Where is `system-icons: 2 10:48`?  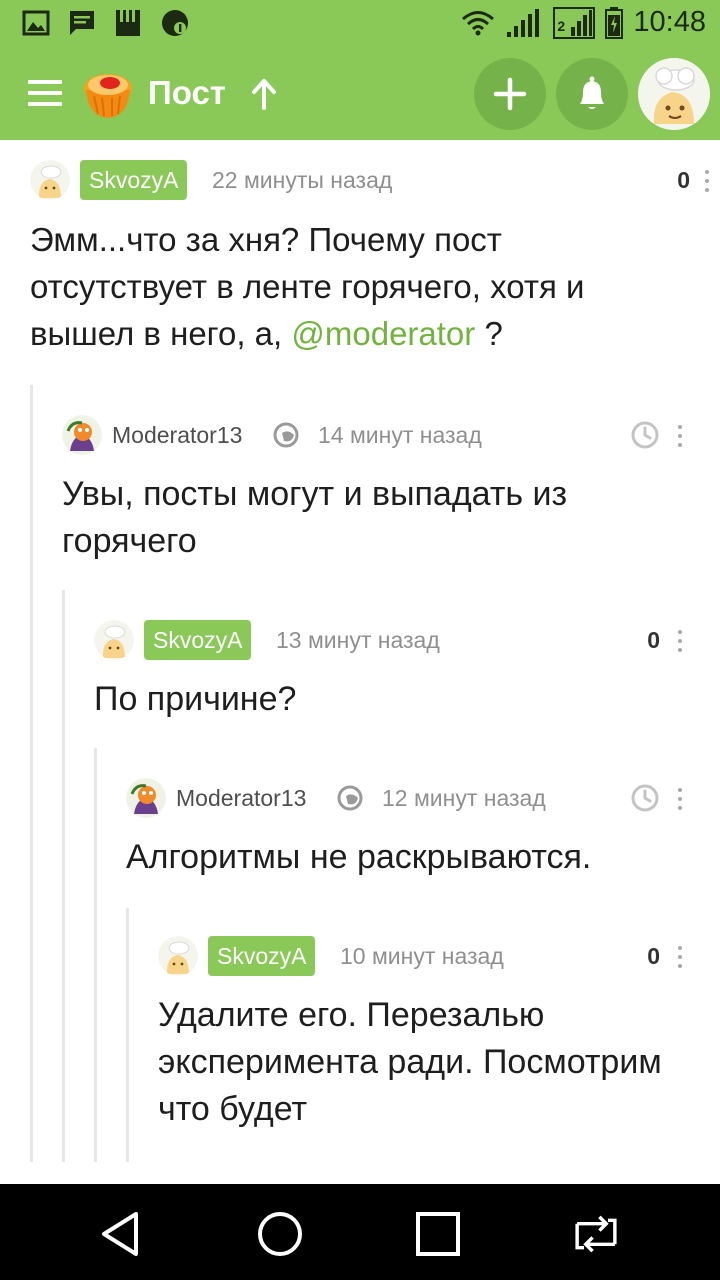
system-icons: 2 10:48 is located at coordinates (583, 22).